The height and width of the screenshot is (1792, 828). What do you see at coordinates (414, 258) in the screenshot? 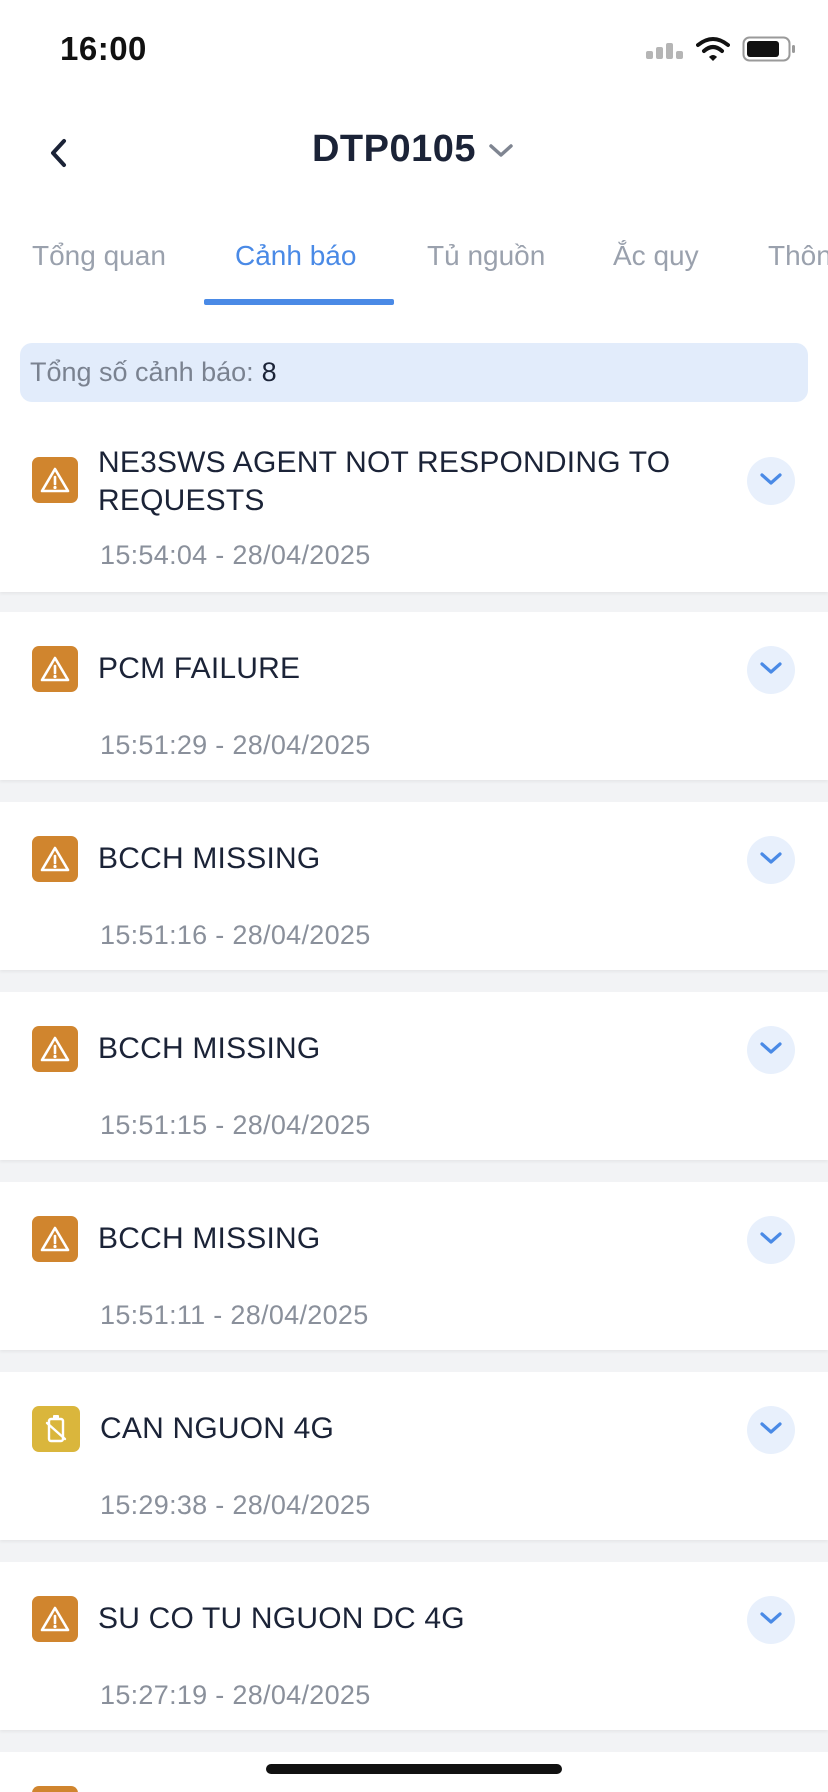
I see `tab-bar: Tổng quan Cảnh báo Tủ nguồn Ắc quy Thôn` at bounding box center [414, 258].